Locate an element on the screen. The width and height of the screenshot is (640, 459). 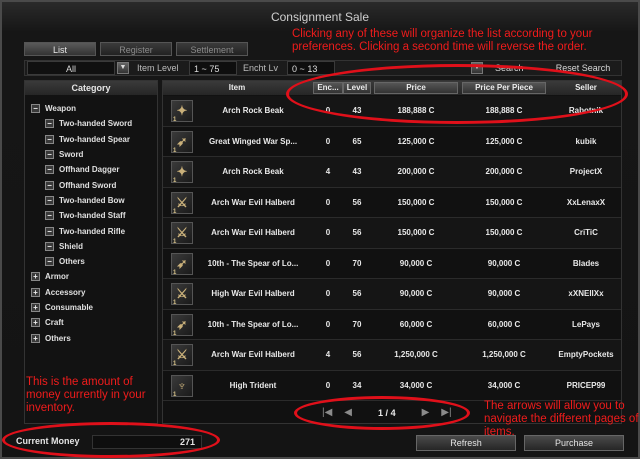
item-price-per-piece: 1,250,000 C is located at coordinates (504, 354).